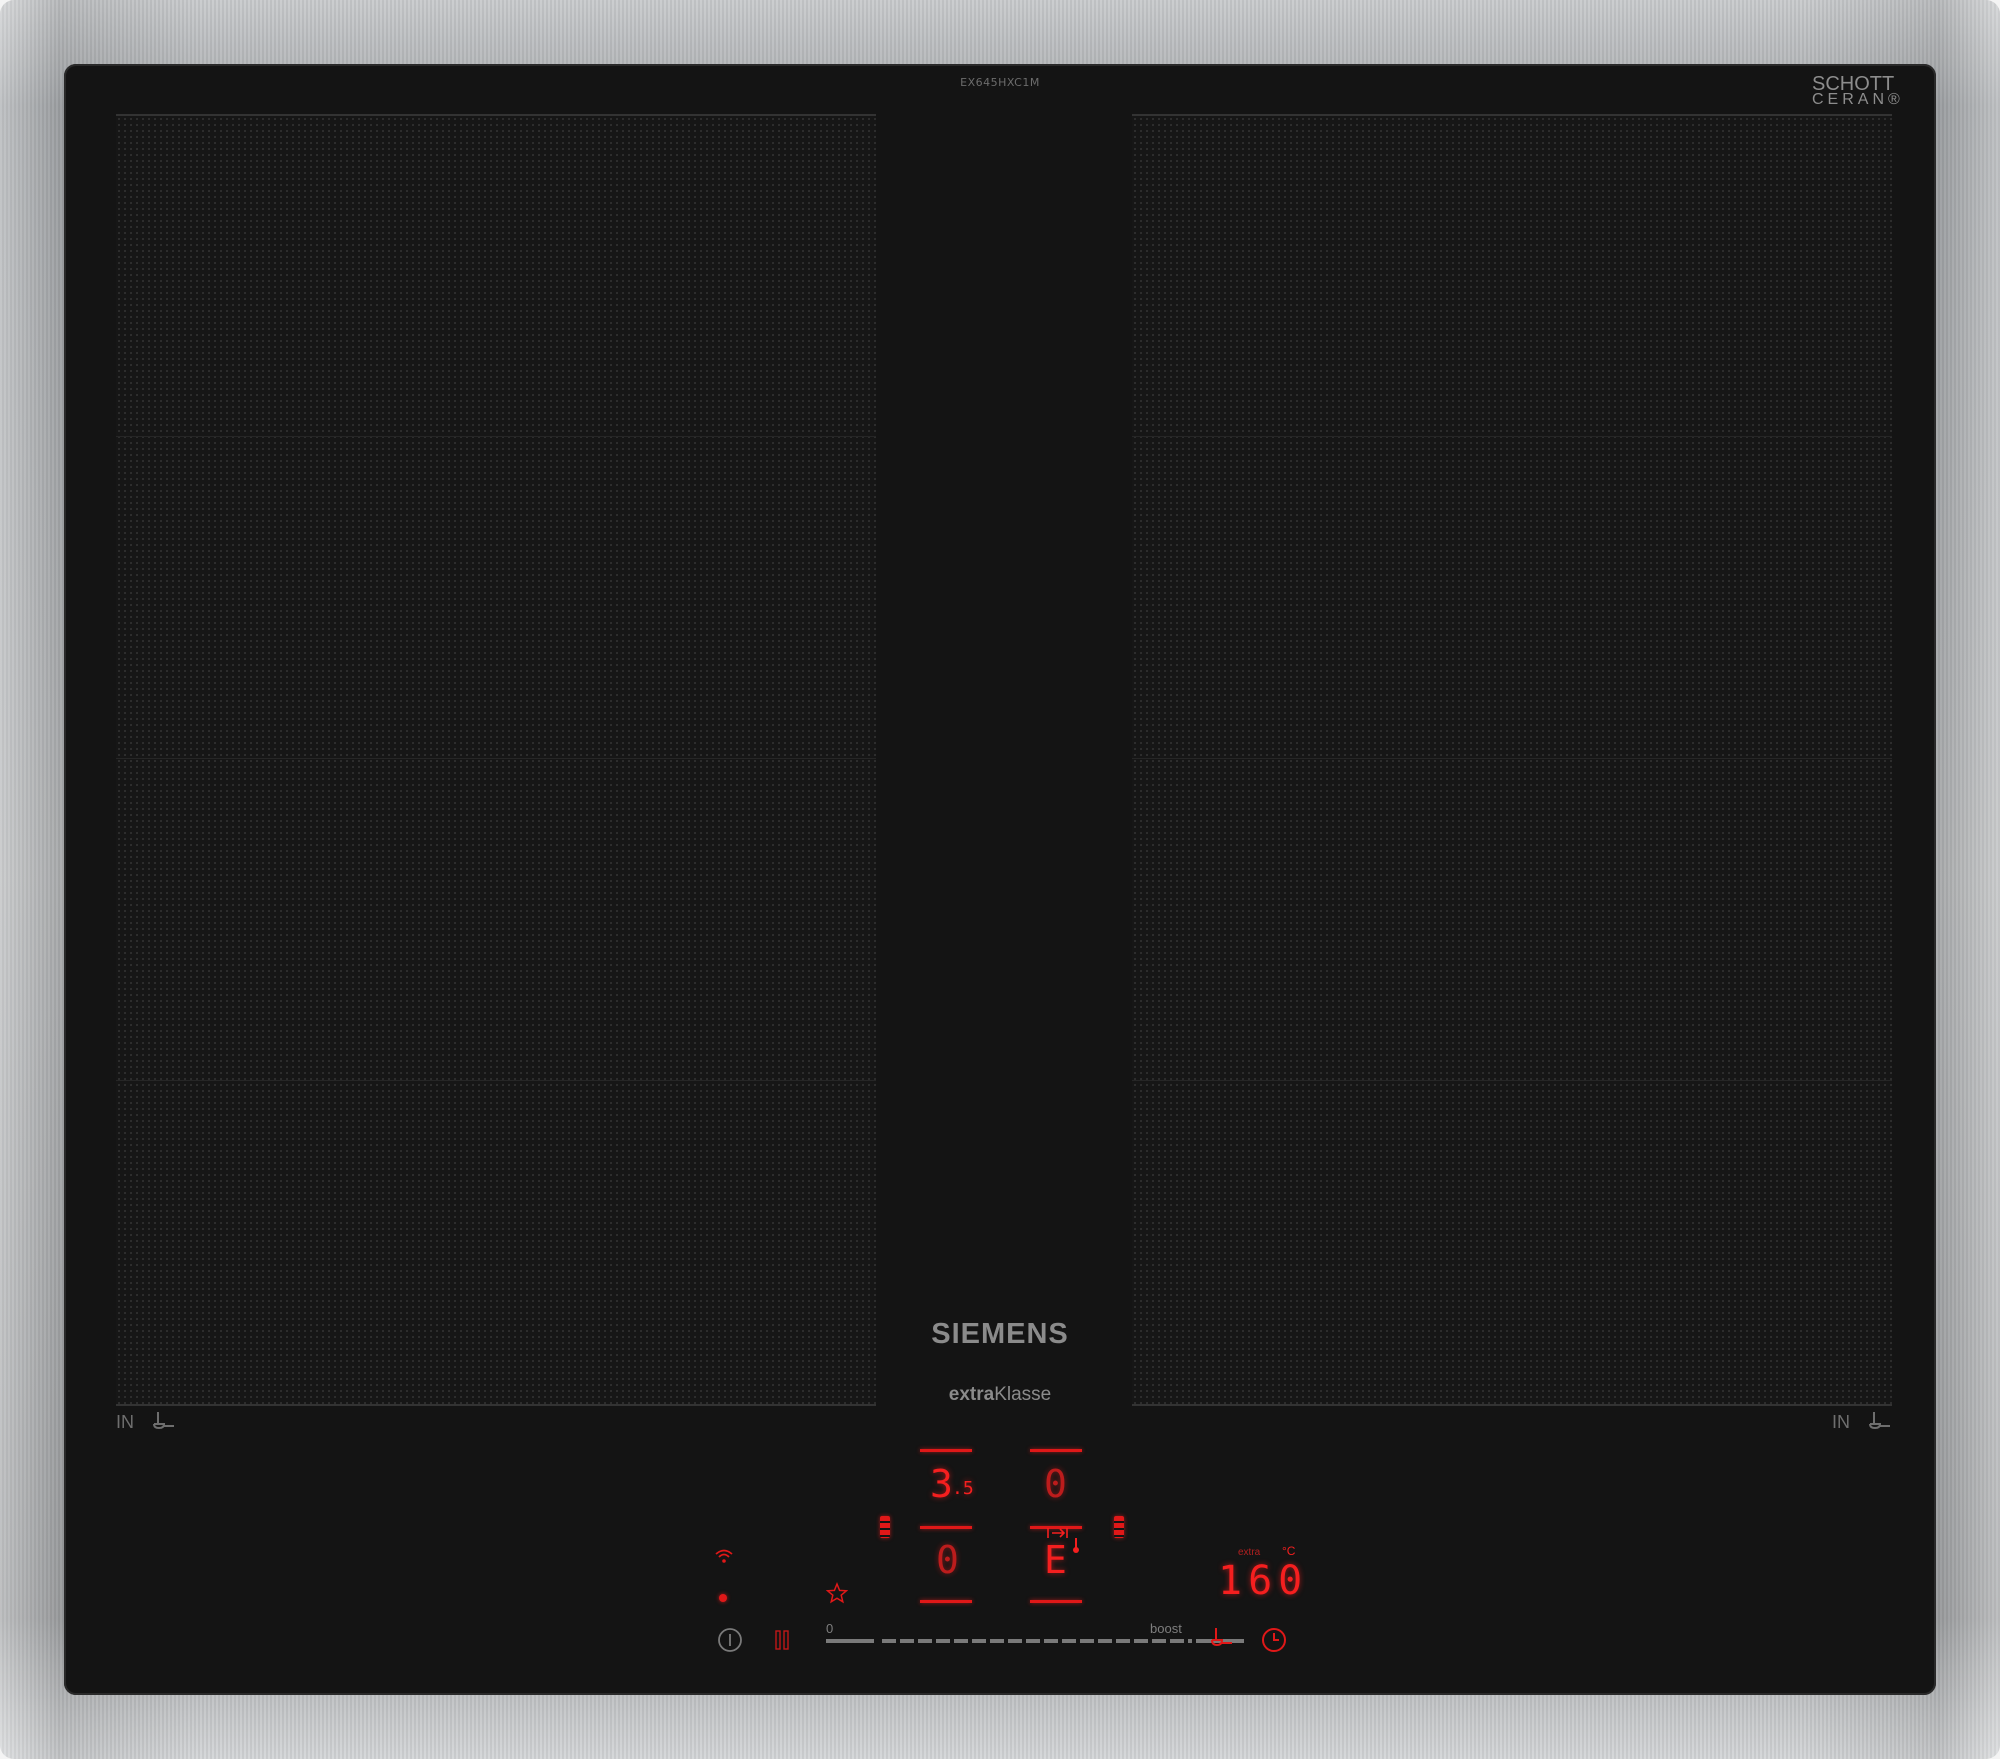  Describe the element at coordinates (1119, 1527) in the screenshot. I see `zone-link-right-icon` at that location.